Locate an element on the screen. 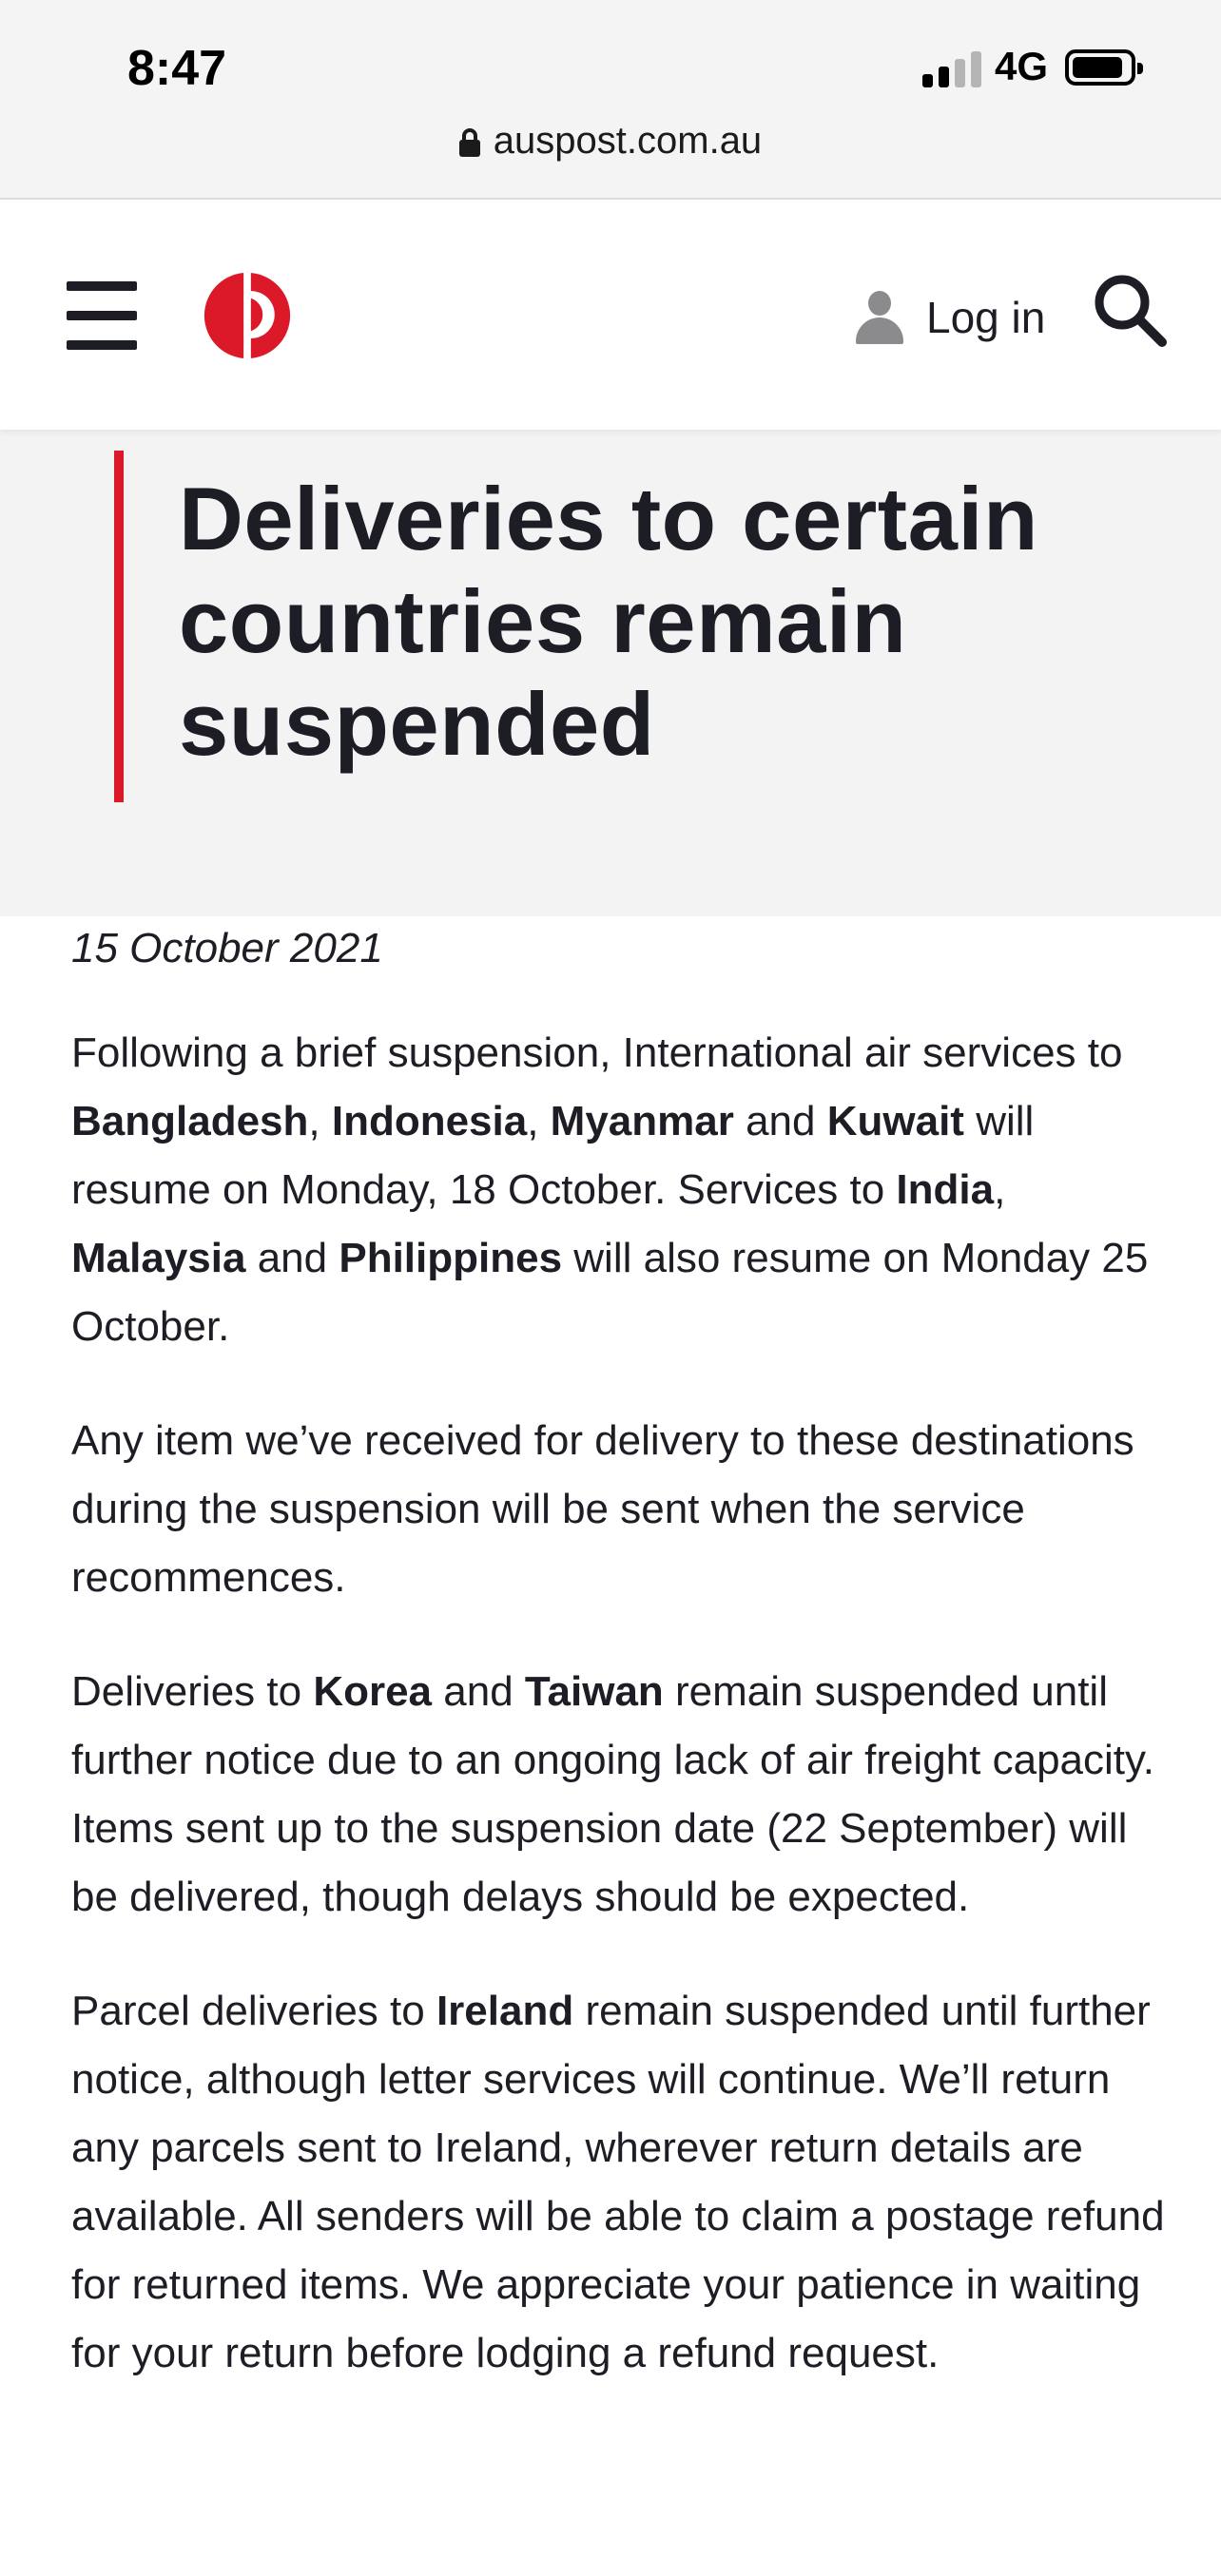  network-type: 4G is located at coordinates (1022, 66).